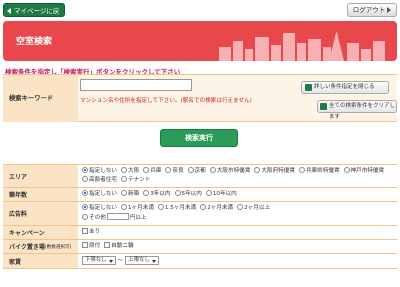 This screenshot has width=400, height=287. I want to click on radio-option: 1.5ヶ月未満, so click(177, 208).